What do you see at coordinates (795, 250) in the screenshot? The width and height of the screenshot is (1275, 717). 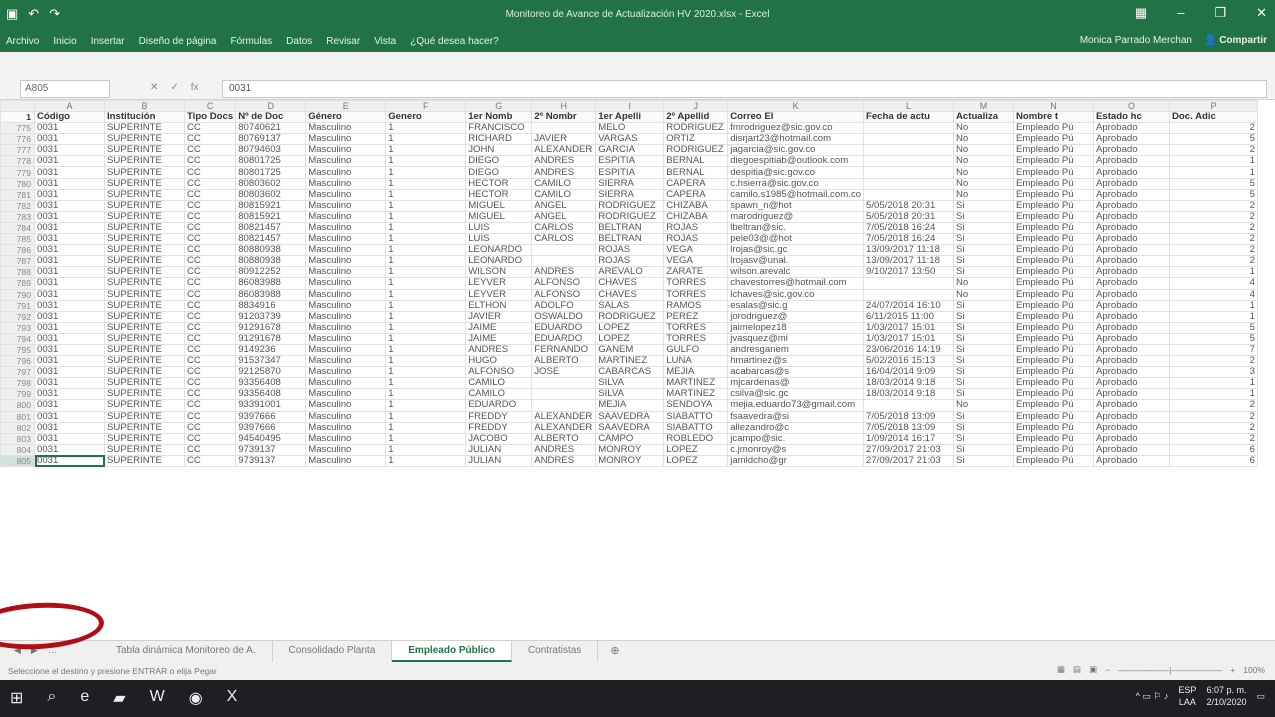 I see `cell: lrojas@sic.gc` at bounding box center [795, 250].